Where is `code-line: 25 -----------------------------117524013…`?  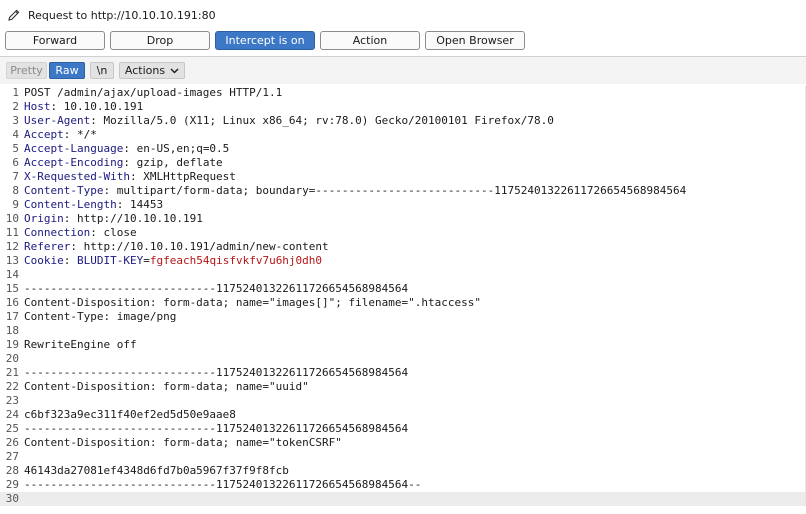
code-line: 25 -----------------------------117524013… is located at coordinates (403, 429).